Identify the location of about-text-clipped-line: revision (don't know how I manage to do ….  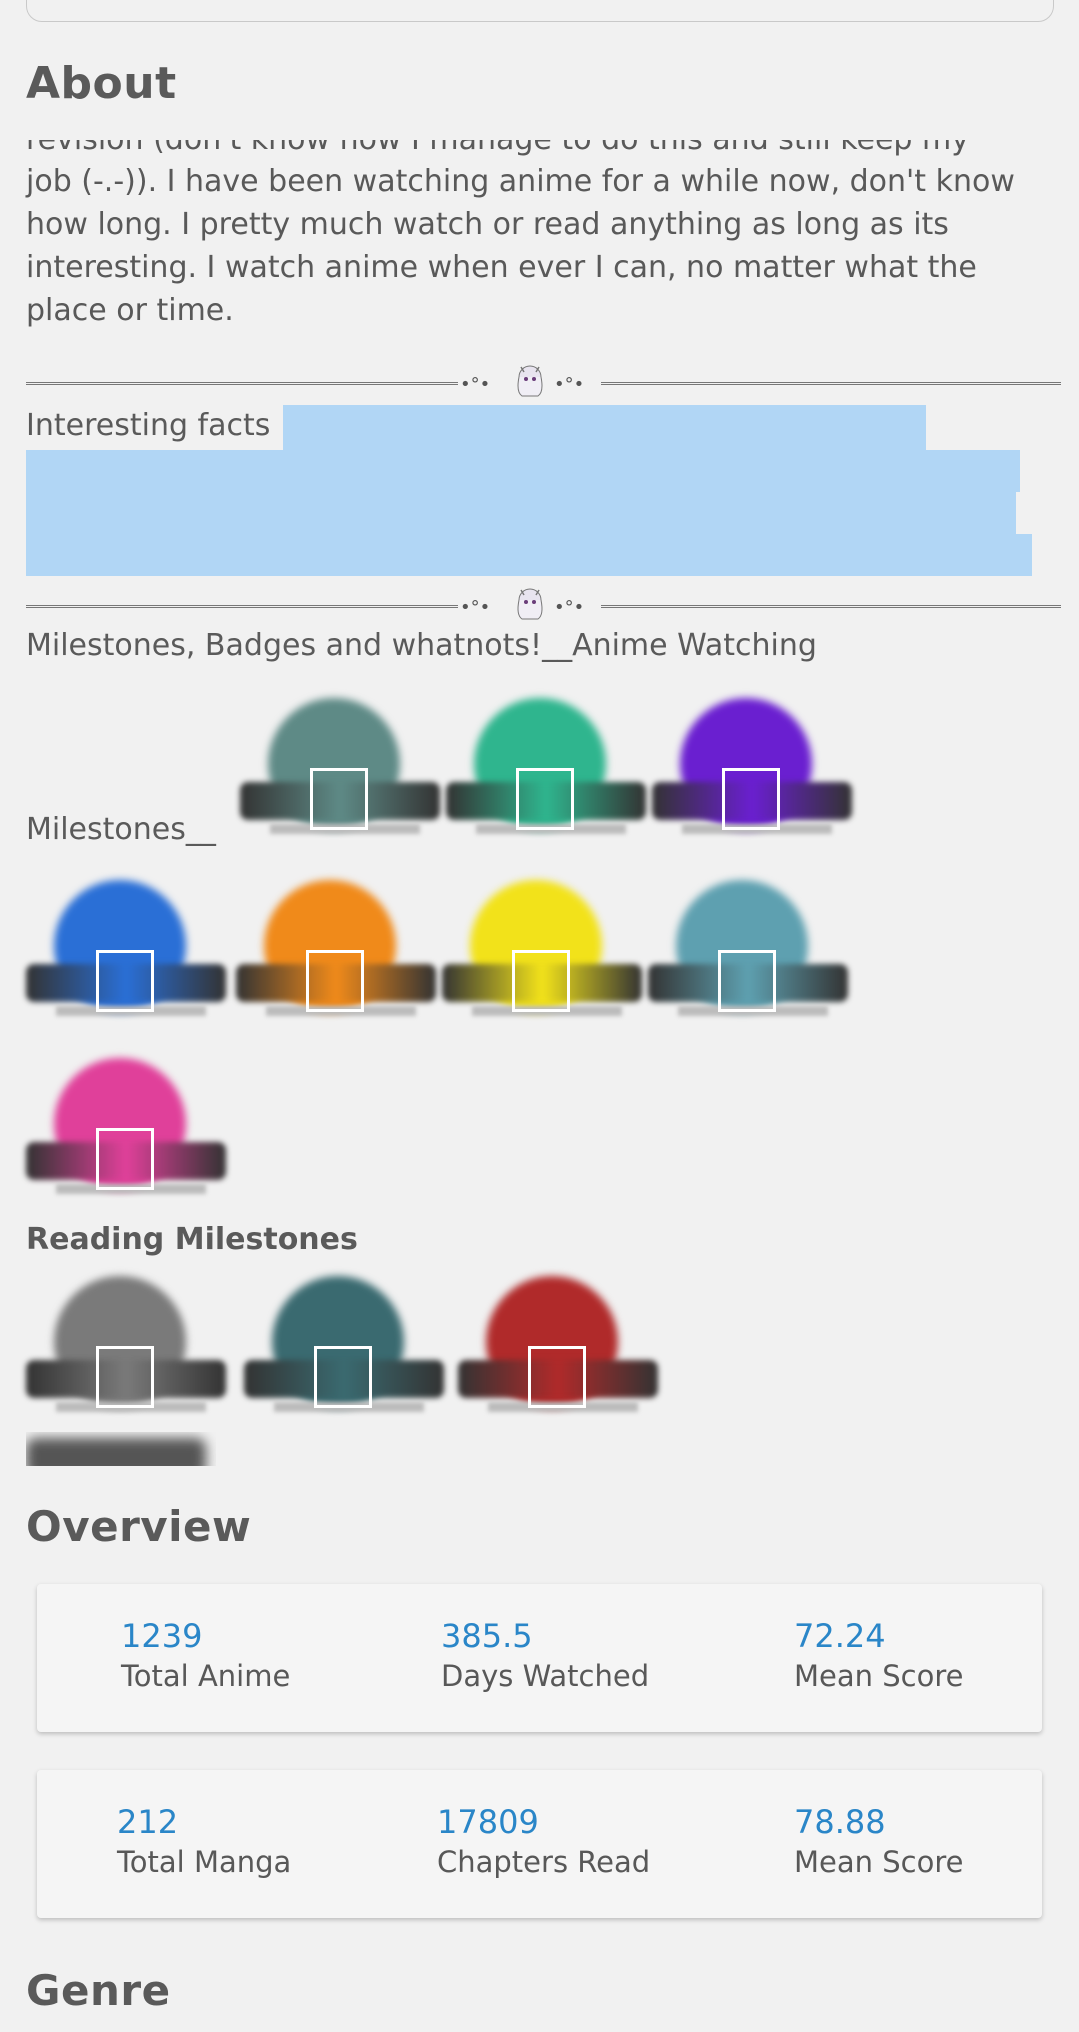
(531, 150).